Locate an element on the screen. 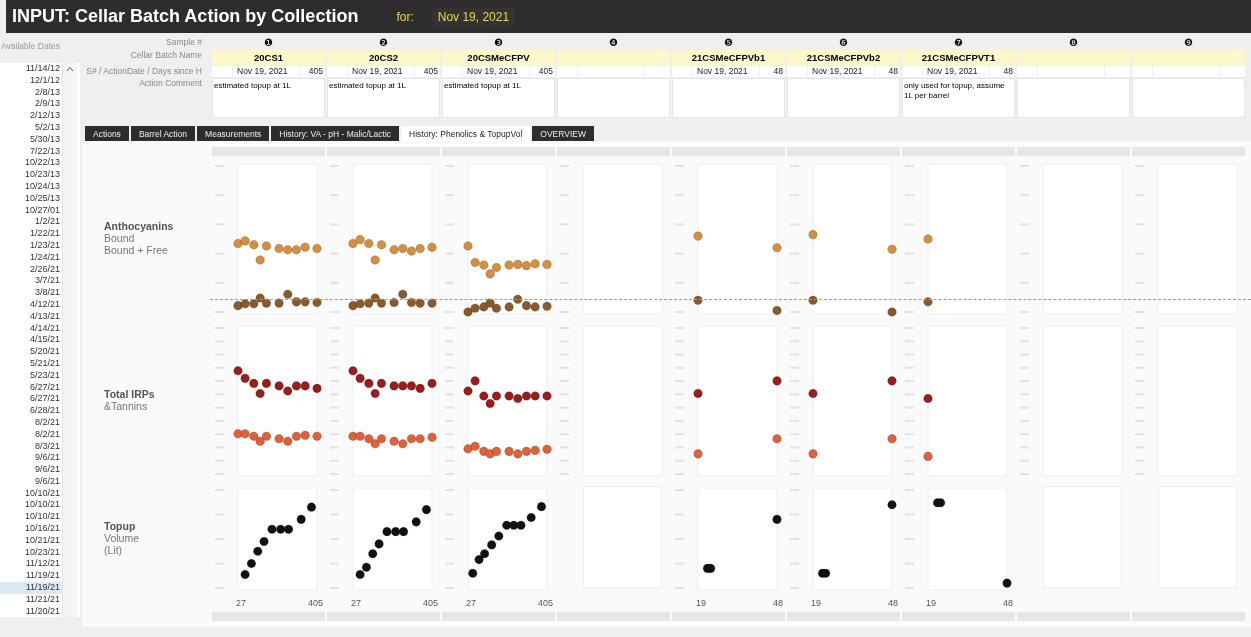  page-title: INPUT: Cellar Batch Action by Collection is located at coordinates (185, 16).